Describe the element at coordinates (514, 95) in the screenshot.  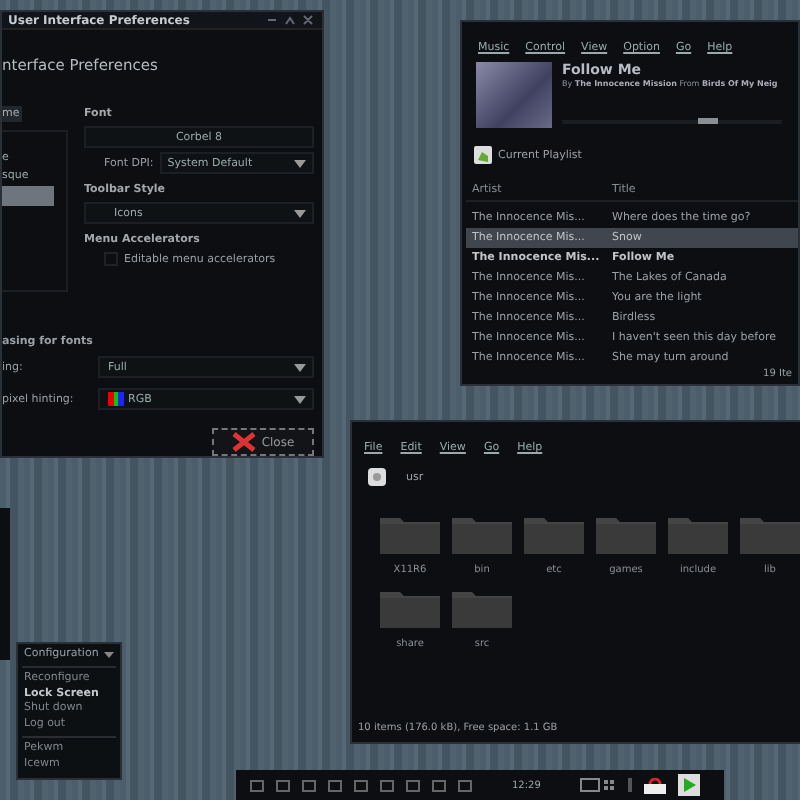
I see `album-art-placeholder` at that location.